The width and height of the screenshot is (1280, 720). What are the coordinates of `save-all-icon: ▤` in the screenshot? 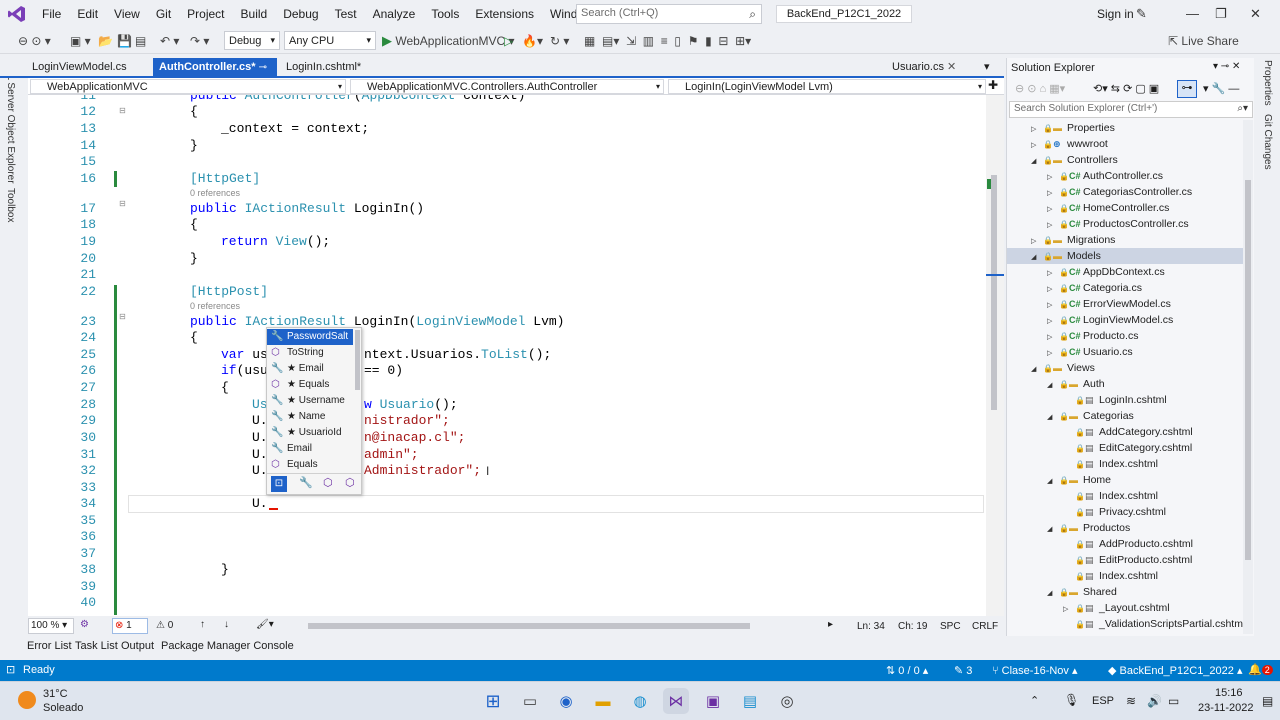 It's located at (140, 41).